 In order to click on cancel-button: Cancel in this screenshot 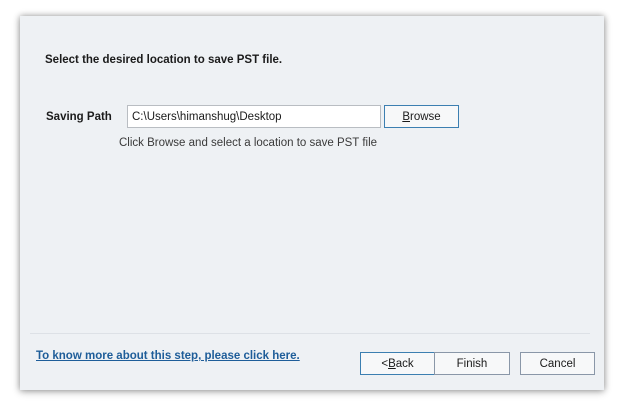, I will do `click(557, 363)`.